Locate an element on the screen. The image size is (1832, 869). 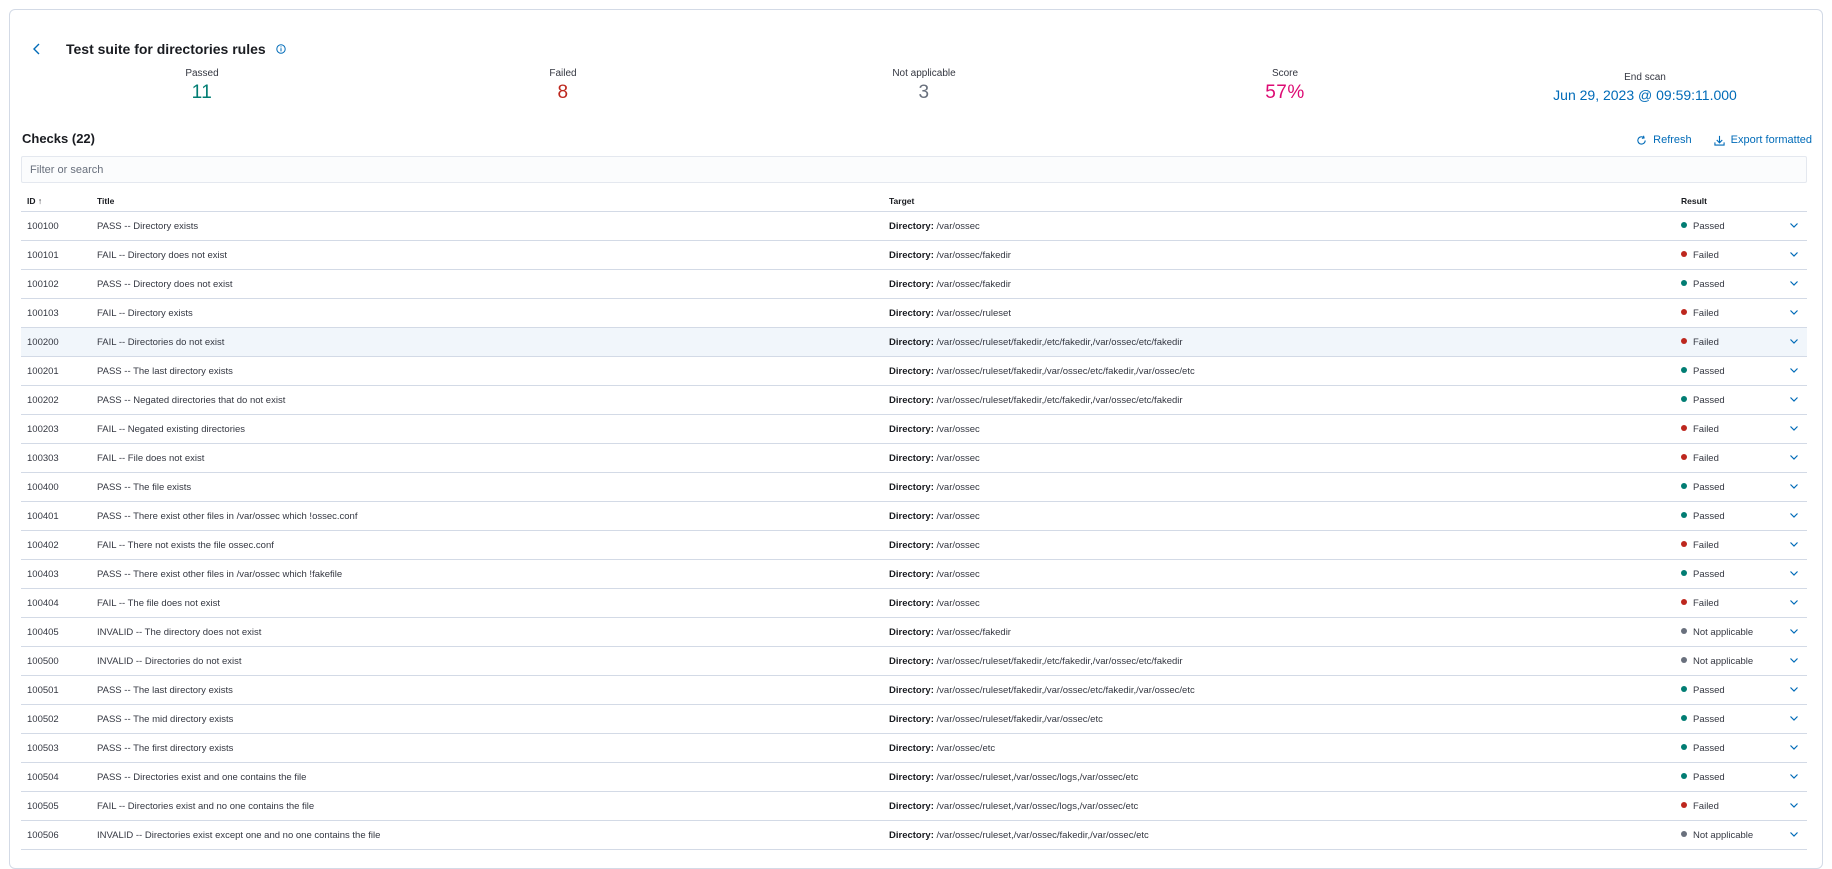
table-header-row: ID ↑ Title Target Result is located at coordinates (914, 201).